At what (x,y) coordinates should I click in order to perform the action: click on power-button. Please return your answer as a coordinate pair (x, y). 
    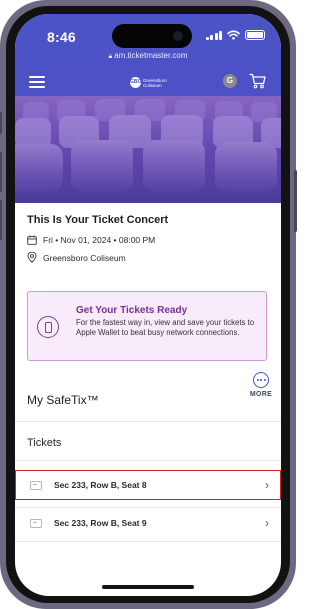
    Looking at the image, I should click on (295, 201).